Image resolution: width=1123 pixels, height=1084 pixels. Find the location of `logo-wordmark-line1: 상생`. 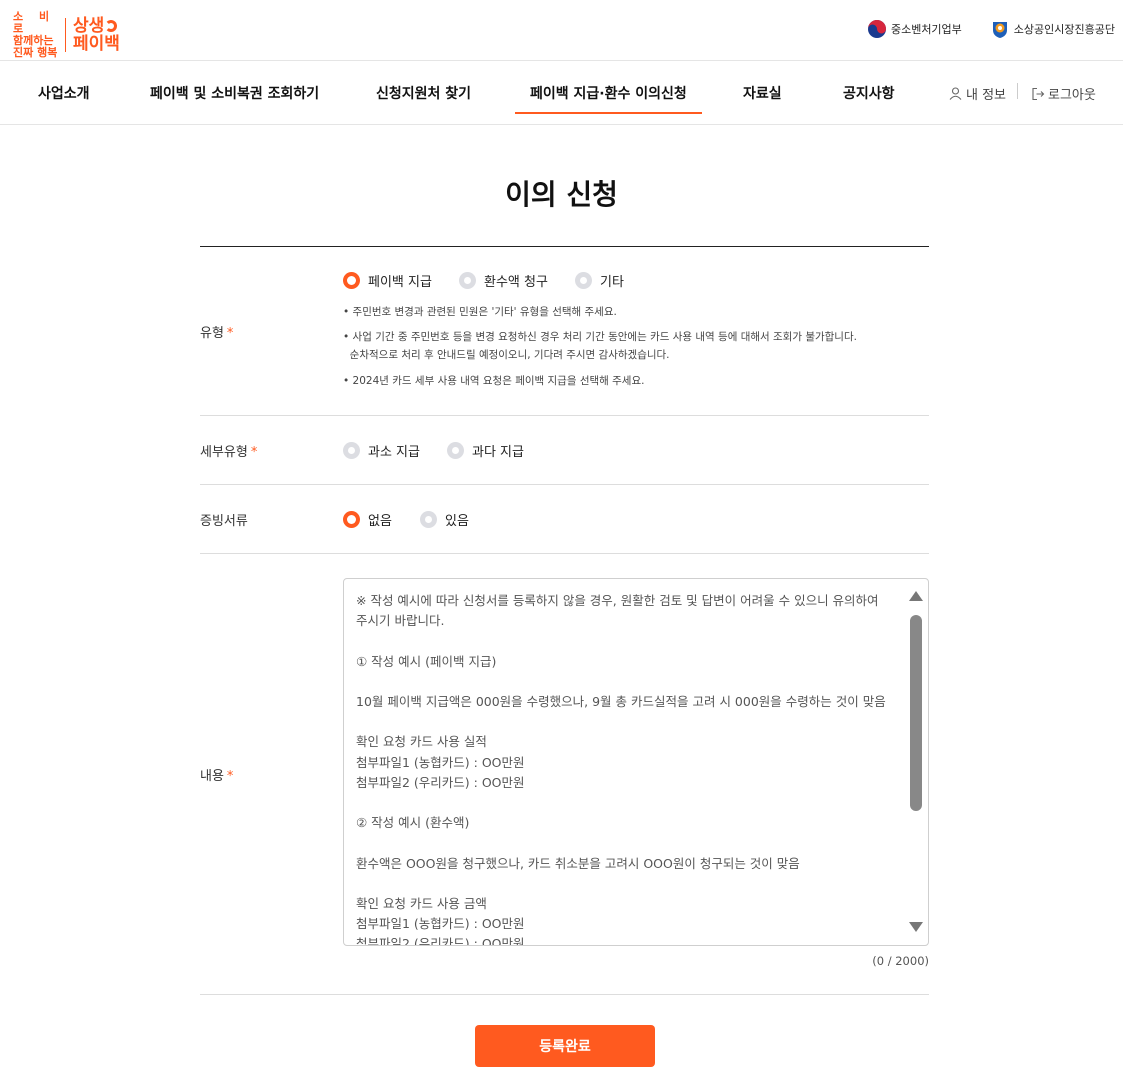

logo-wordmark-line1: 상생 is located at coordinates (89, 26).